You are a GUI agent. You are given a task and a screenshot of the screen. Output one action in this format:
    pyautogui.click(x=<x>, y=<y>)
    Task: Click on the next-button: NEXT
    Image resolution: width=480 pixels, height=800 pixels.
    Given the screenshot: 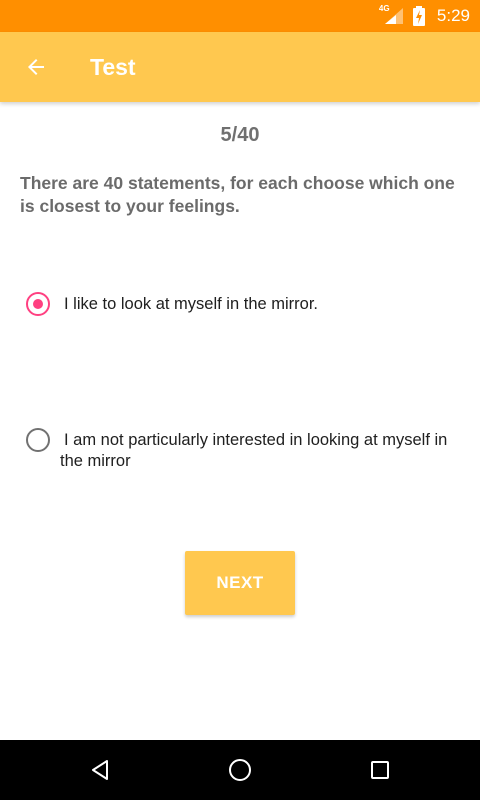 What is the action you would take?
    pyautogui.click(x=240, y=583)
    